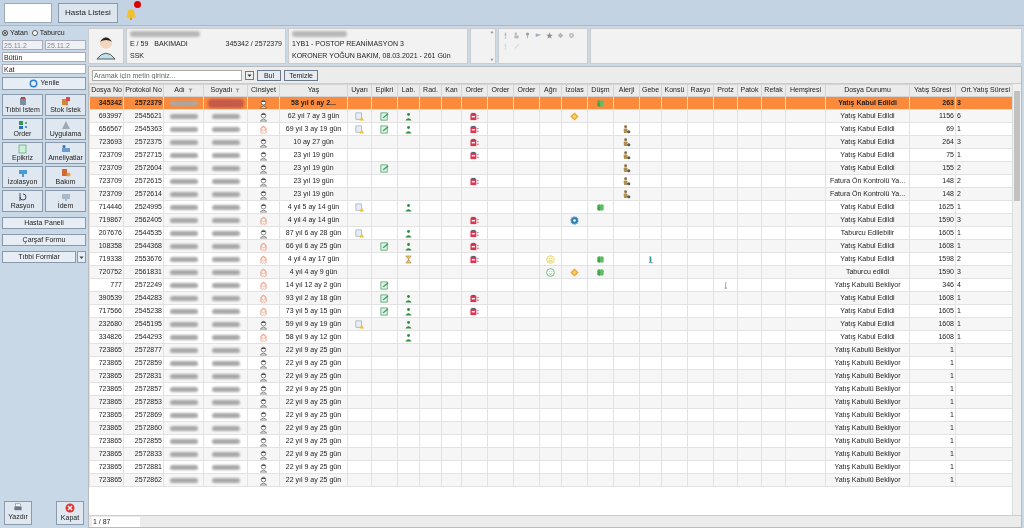 The height and width of the screenshot is (528, 1024). Describe the element at coordinates (88, 12) in the screenshot. I see `hasta-listesi-button: Hasta Listesi` at that location.